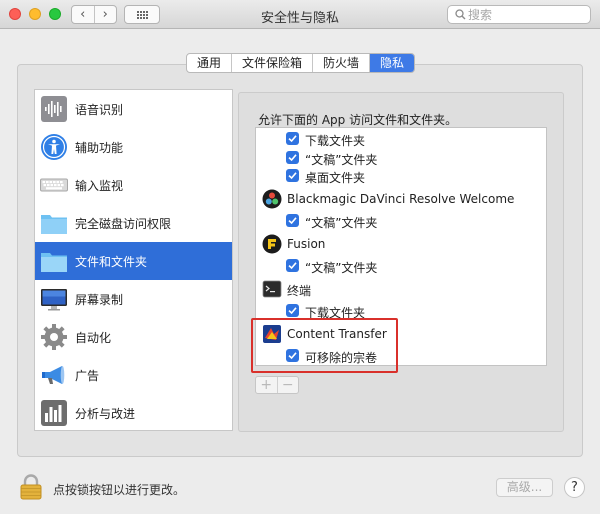  Describe the element at coordinates (335, 313) in the screenshot. I see `permission-label: 下载文件夹` at that location.